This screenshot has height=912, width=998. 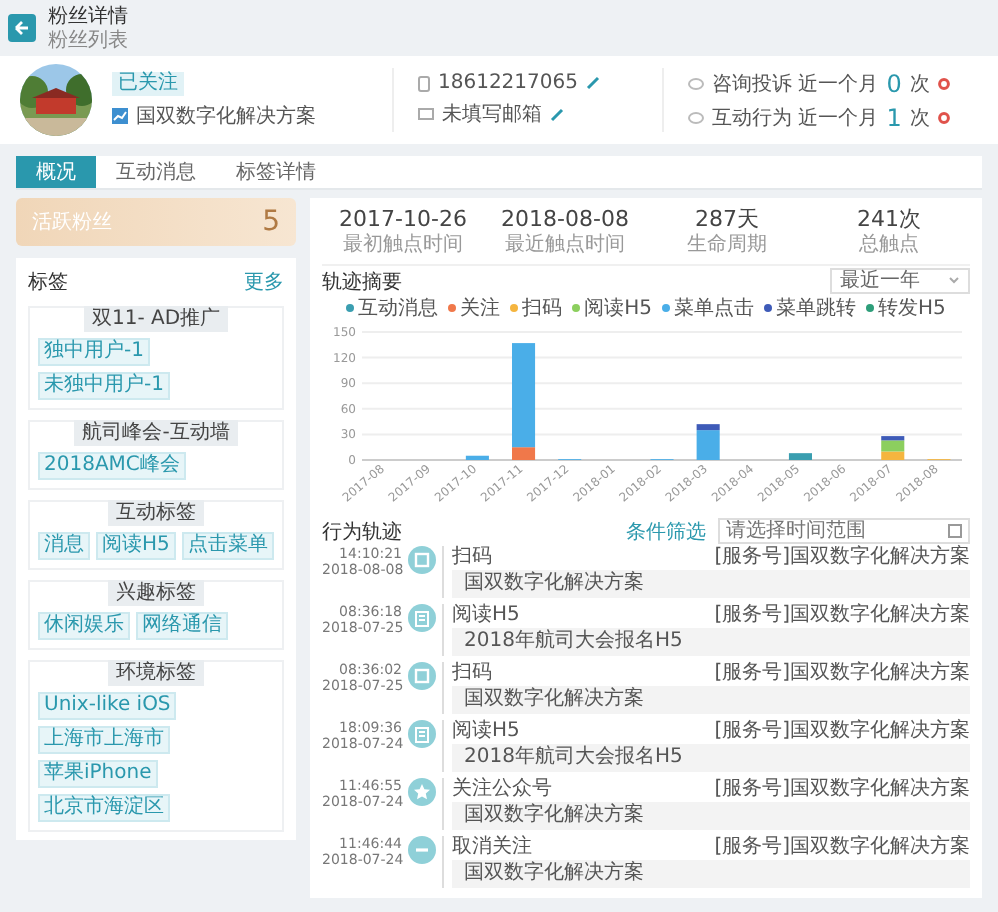 What do you see at coordinates (156, 433) in the screenshot?
I see `group-name: 航司峰会-互动墙` at bounding box center [156, 433].